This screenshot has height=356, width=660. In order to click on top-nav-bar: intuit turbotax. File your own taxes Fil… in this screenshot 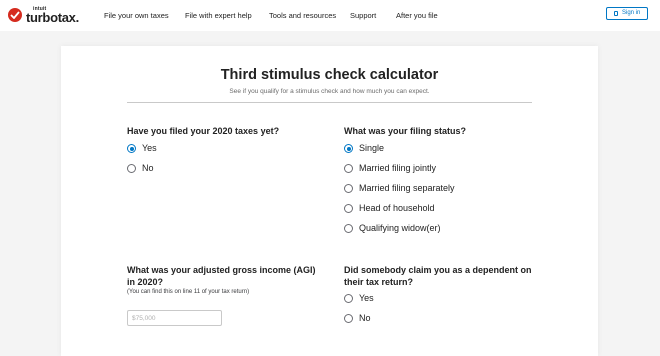, I will do `click(330, 15)`.